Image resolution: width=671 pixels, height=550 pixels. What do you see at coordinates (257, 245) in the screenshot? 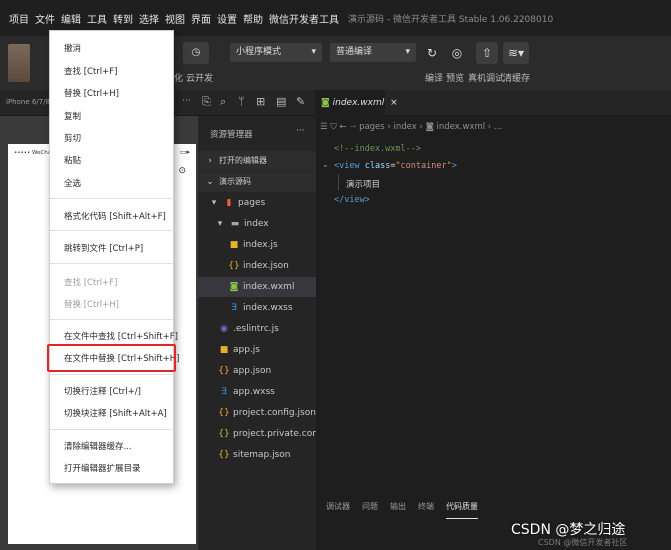
I see `tree-file-index-js: ■ index.js` at bounding box center [257, 245].